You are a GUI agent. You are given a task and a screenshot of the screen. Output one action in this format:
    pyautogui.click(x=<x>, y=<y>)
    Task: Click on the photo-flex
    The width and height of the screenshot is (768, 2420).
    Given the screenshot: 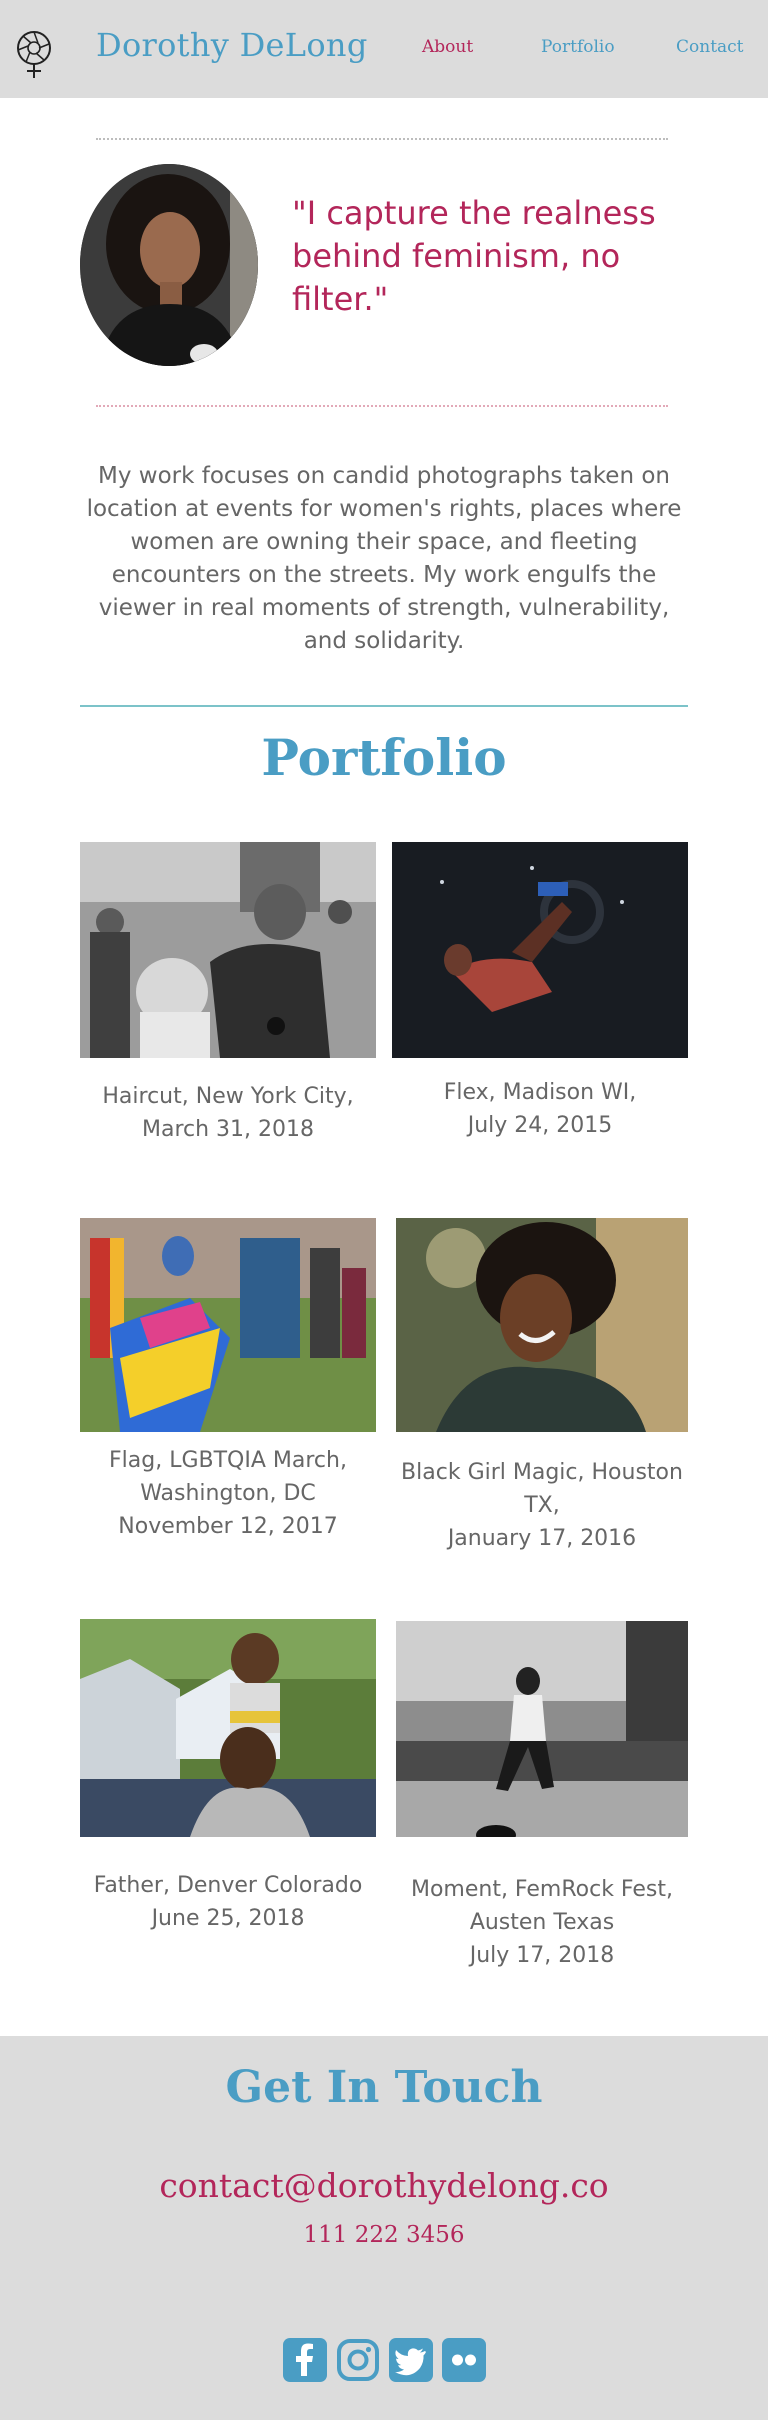 What is the action you would take?
    pyautogui.click(x=540, y=950)
    